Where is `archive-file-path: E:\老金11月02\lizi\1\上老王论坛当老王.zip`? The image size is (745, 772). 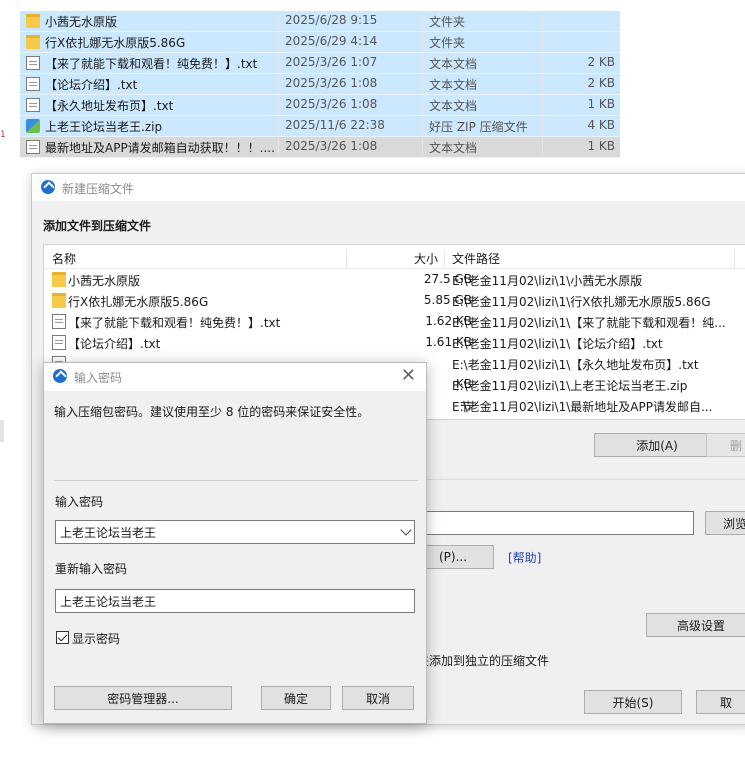 archive-file-path: E:\老金11月02\lizi\1\上老王论坛当老王.zip is located at coordinates (570, 386).